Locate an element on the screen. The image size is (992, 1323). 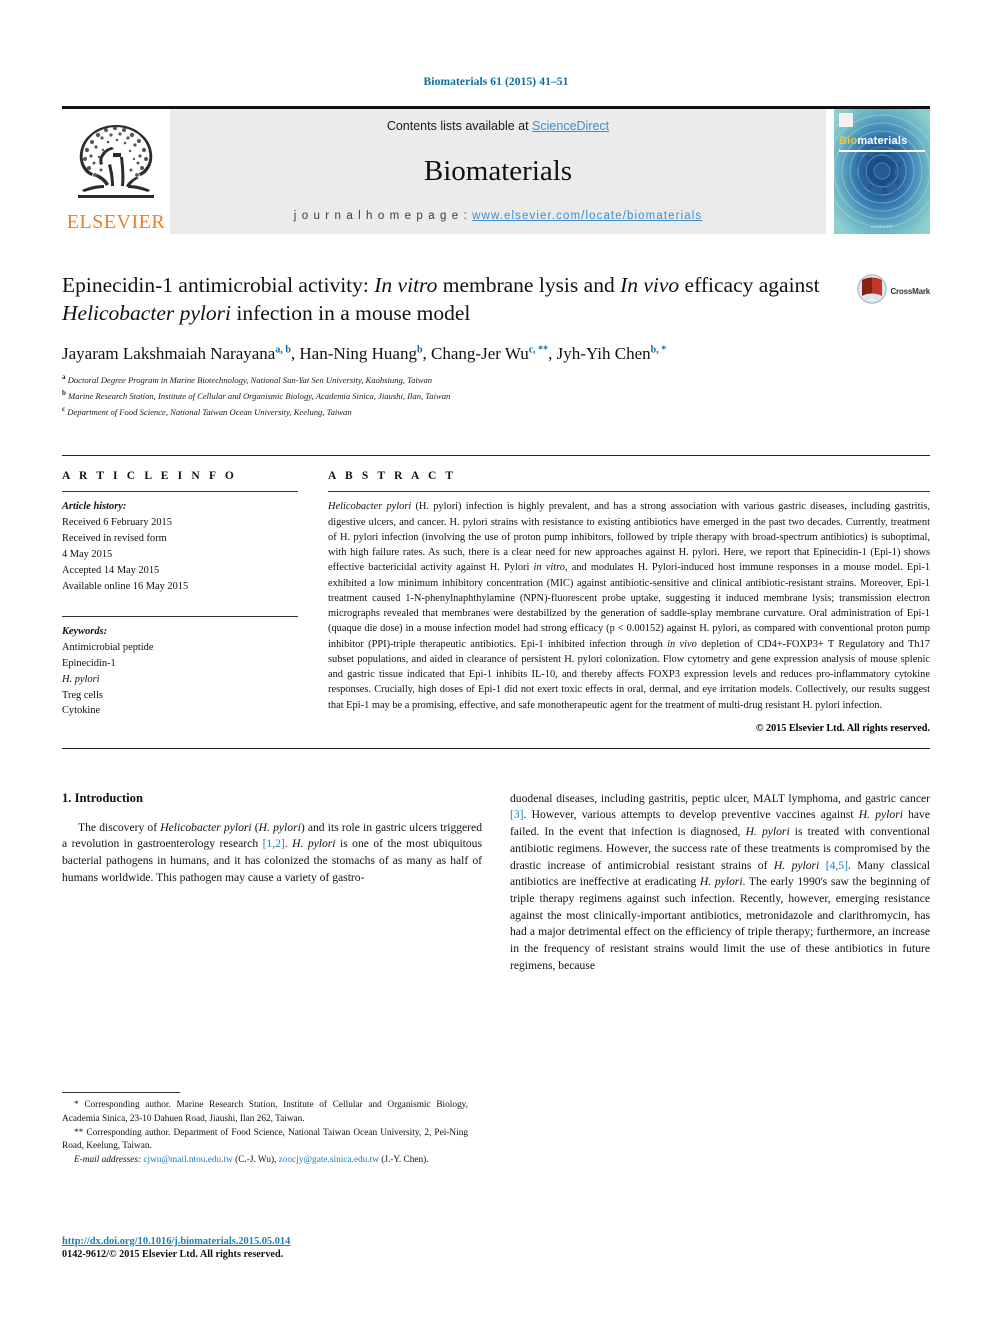
author-2-affil-marks: b is located at coordinates (420, 349).